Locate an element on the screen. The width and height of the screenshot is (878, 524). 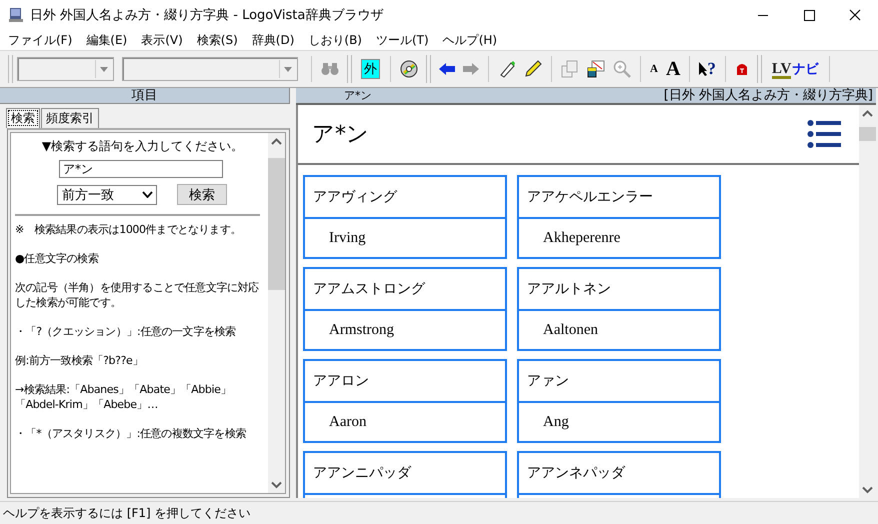
entry-name: Aaltonen is located at coordinates (619, 329).